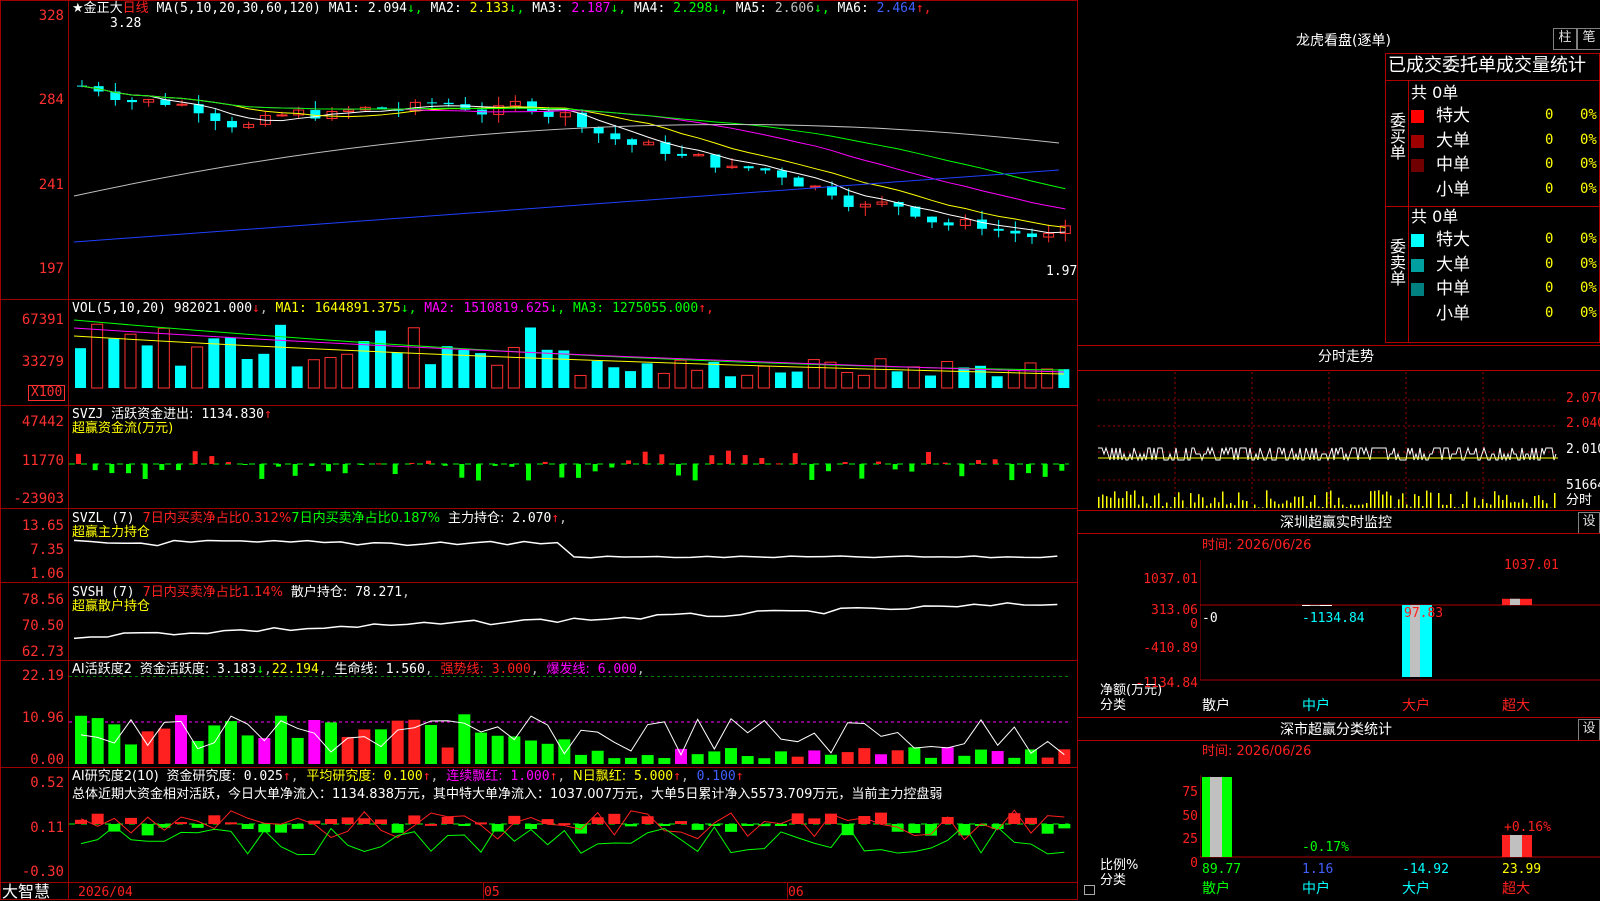  What do you see at coordinates (1527, 827) in the screenshot?
I see `szc-top-label: +0.16%` at bounding box center [1527, 827].